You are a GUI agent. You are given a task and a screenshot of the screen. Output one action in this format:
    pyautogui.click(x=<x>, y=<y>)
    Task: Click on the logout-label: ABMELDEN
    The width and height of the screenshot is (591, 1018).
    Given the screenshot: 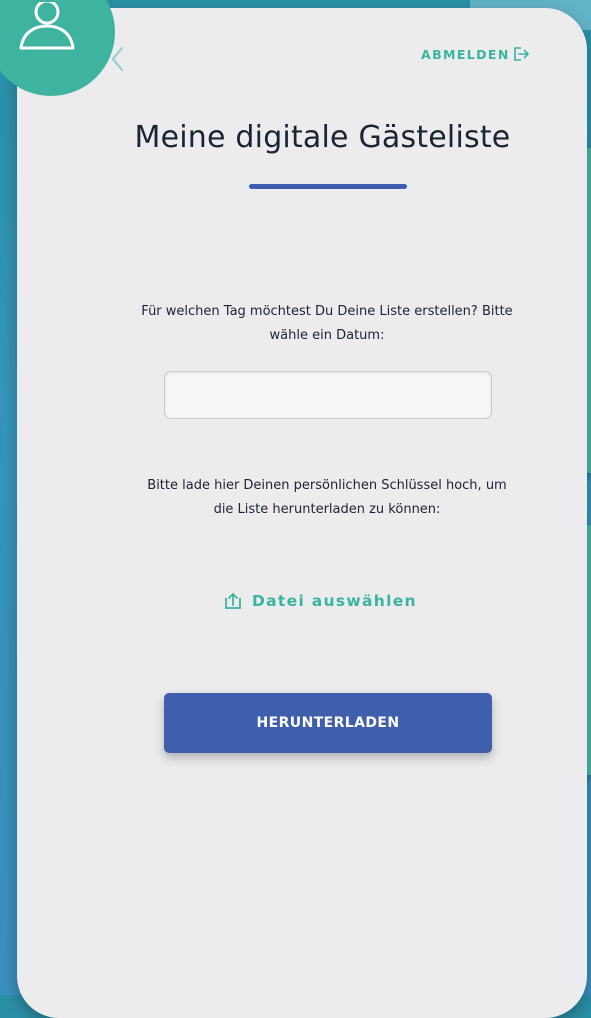 What is the action you would take?
    pyautogui.click(x=465, y=54)
    